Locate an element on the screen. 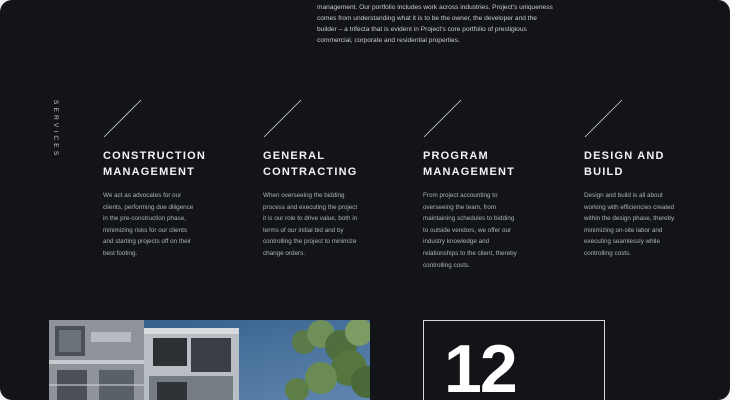 This screenshot has height=400, width=730. desc-line: change orders. is located at coordinates (284, 253).